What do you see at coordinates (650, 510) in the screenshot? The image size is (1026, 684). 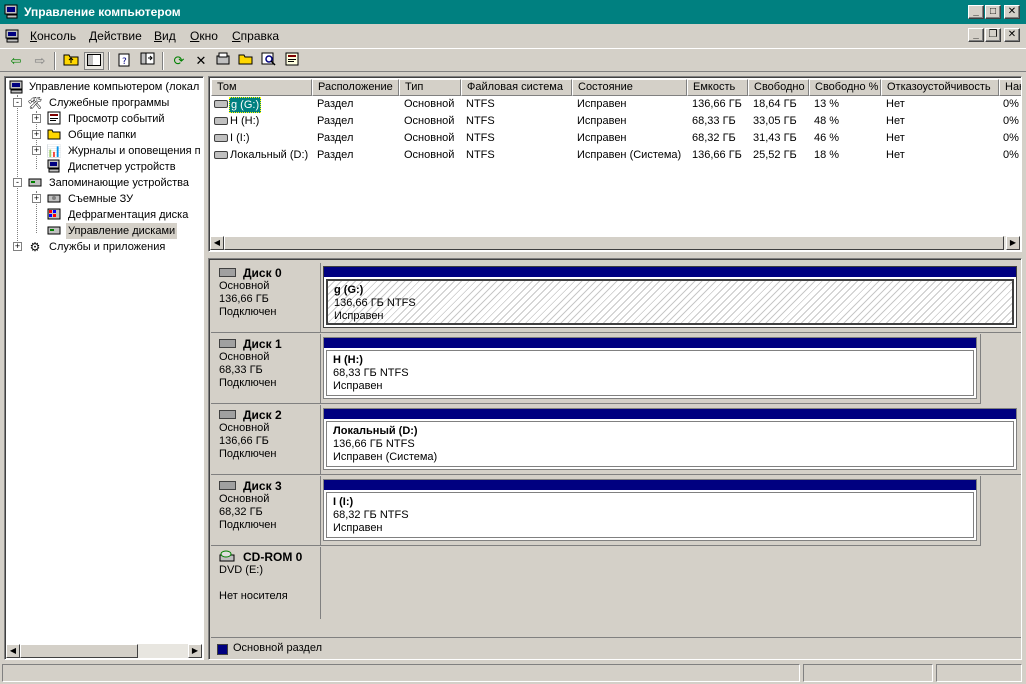 I see `partition-block: I (I:) 68,32 ГБ NTFS Исправен` at bounding box center [650, 510].